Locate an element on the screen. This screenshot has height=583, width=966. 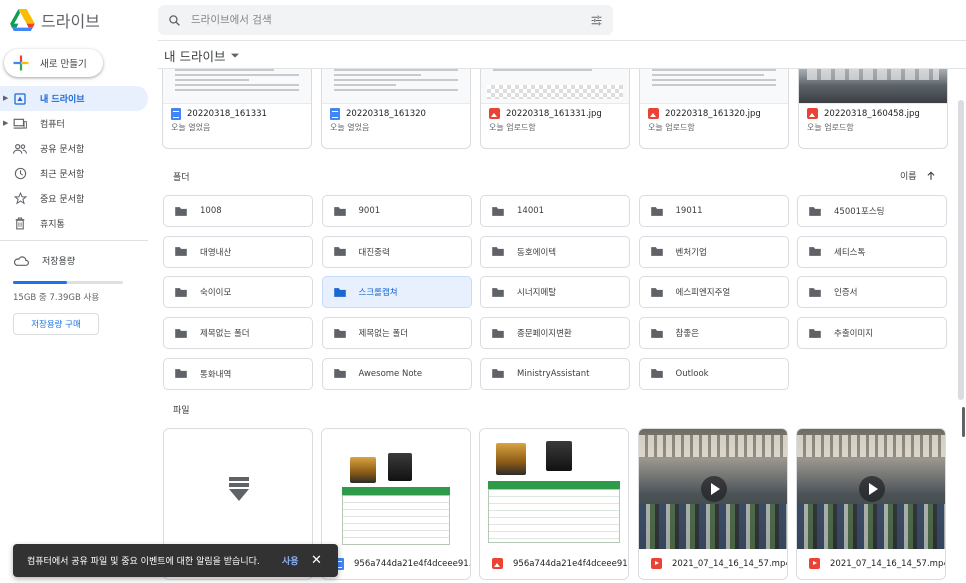
sidebar-item-label: 중요 문서함 is located at coordinates (62, 200).